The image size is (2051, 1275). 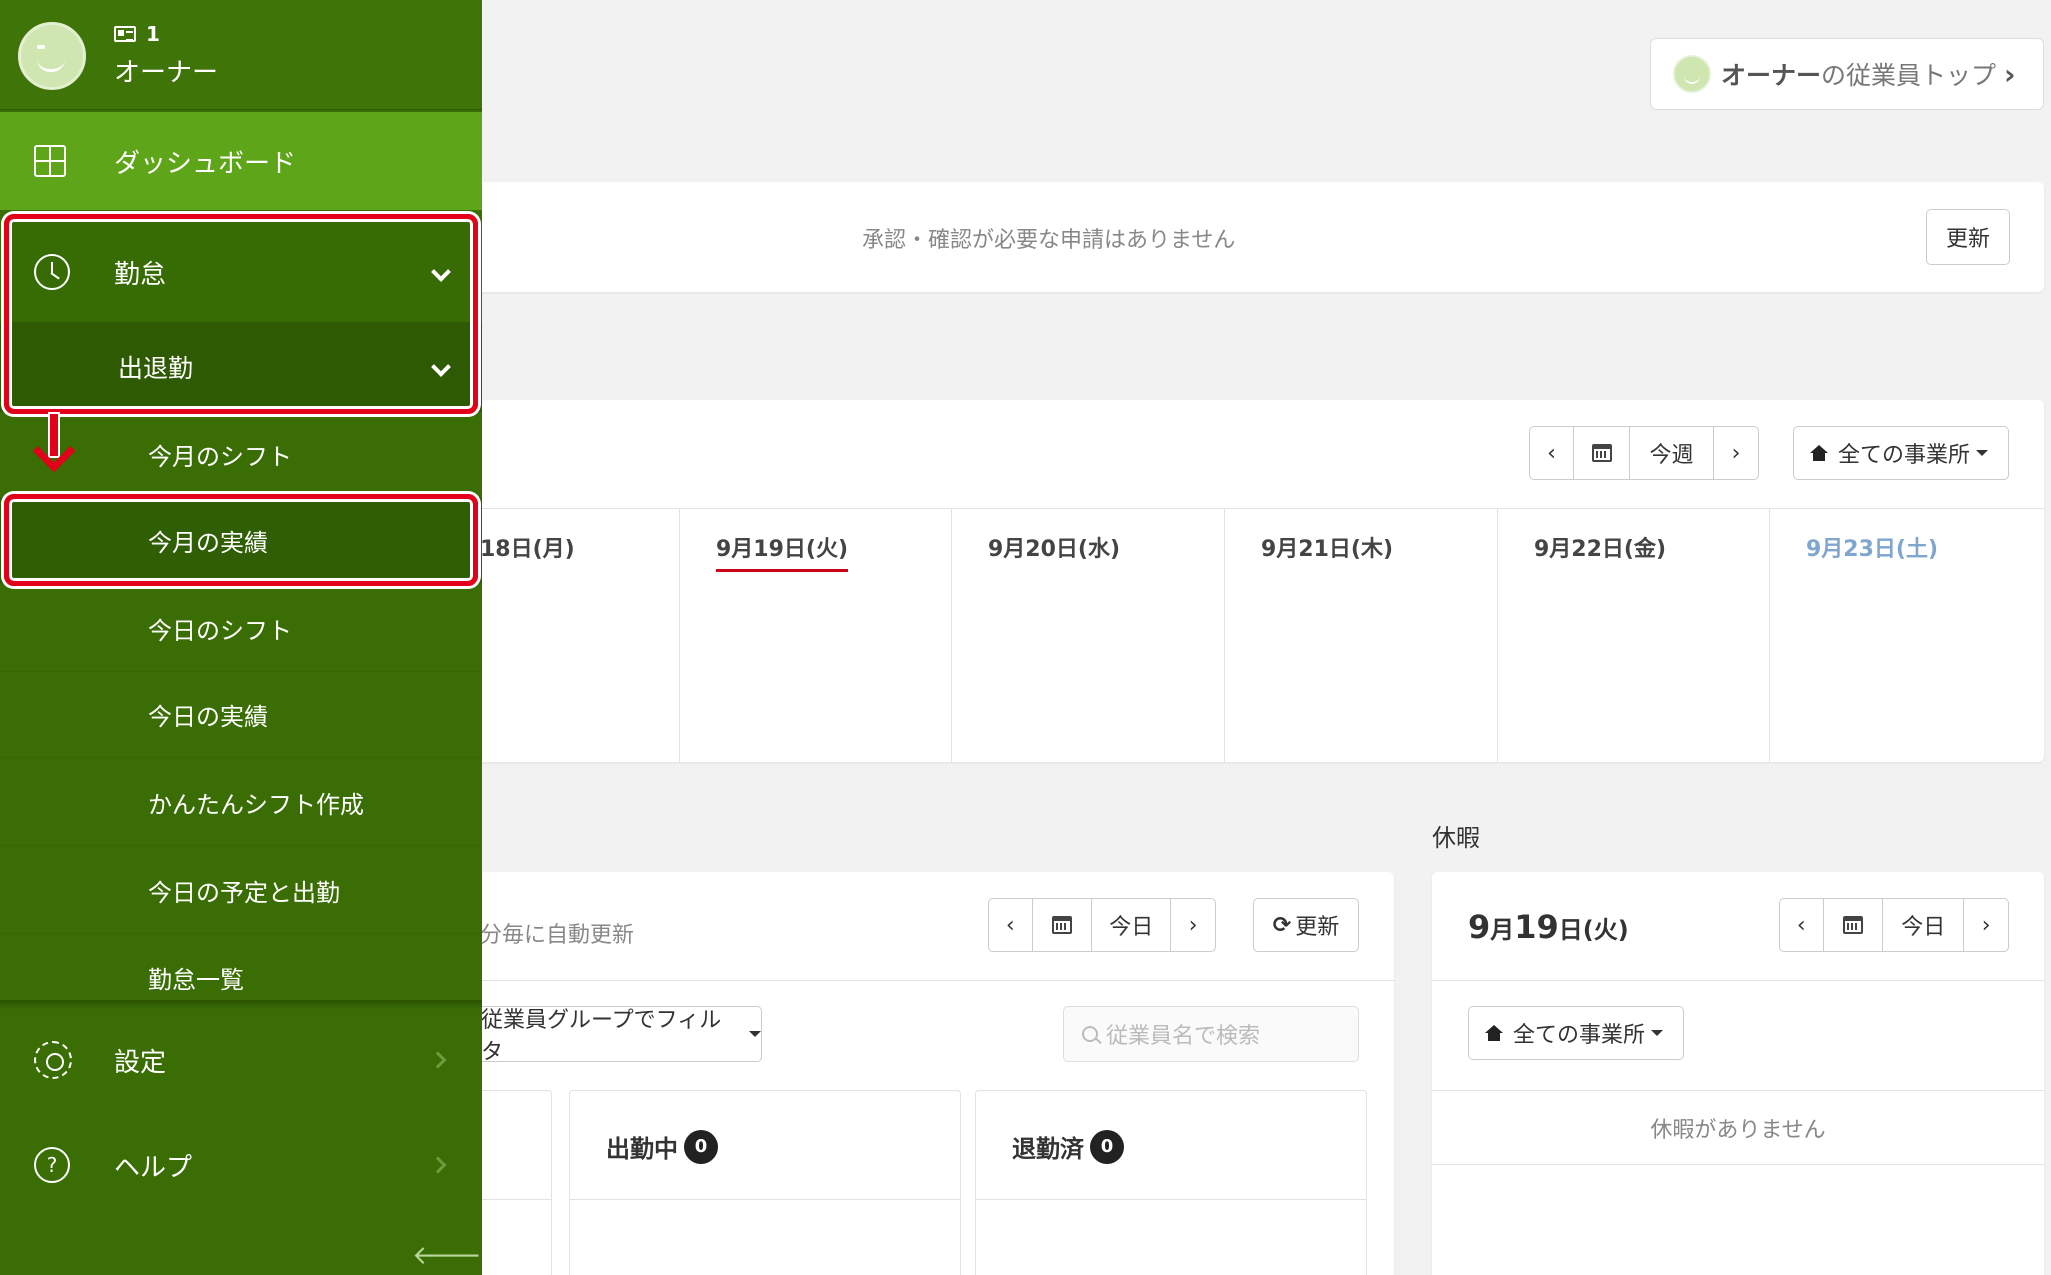 I want to click on leave-store-select: 全ての事業所, so click(x=1576, y=1033).